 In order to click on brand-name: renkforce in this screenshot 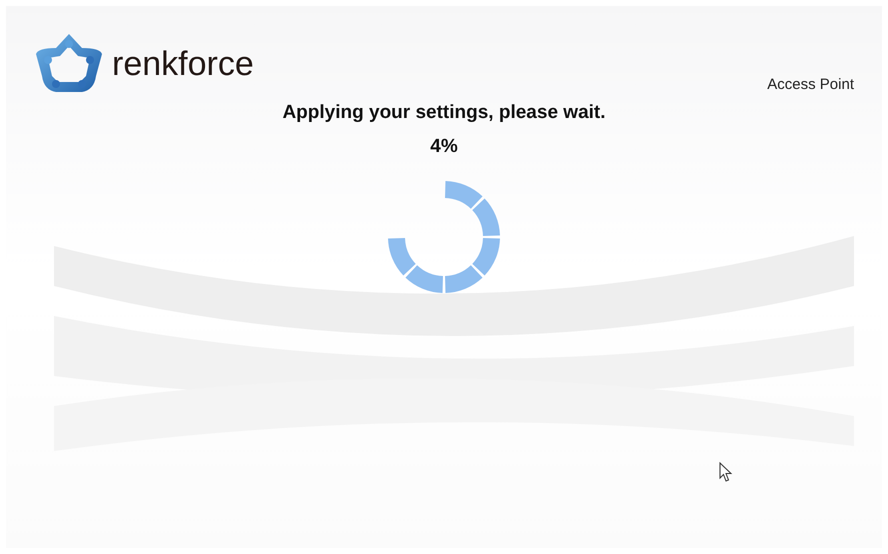, I will do `click(183, 64)`.